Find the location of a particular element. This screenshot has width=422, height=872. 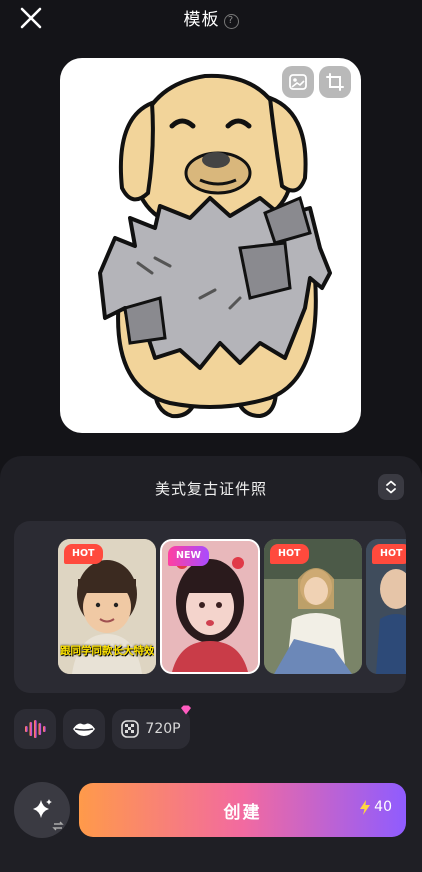

magic-switch-button is located at coordinates (42, 810).